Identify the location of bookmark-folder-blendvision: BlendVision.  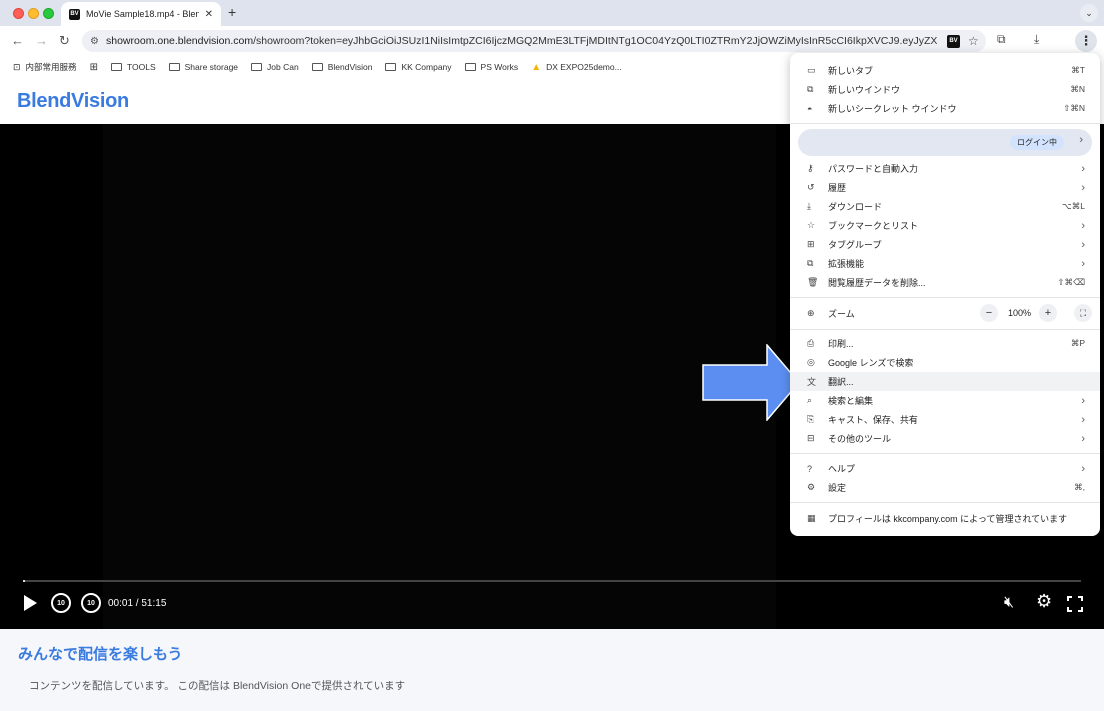
(341, 67).